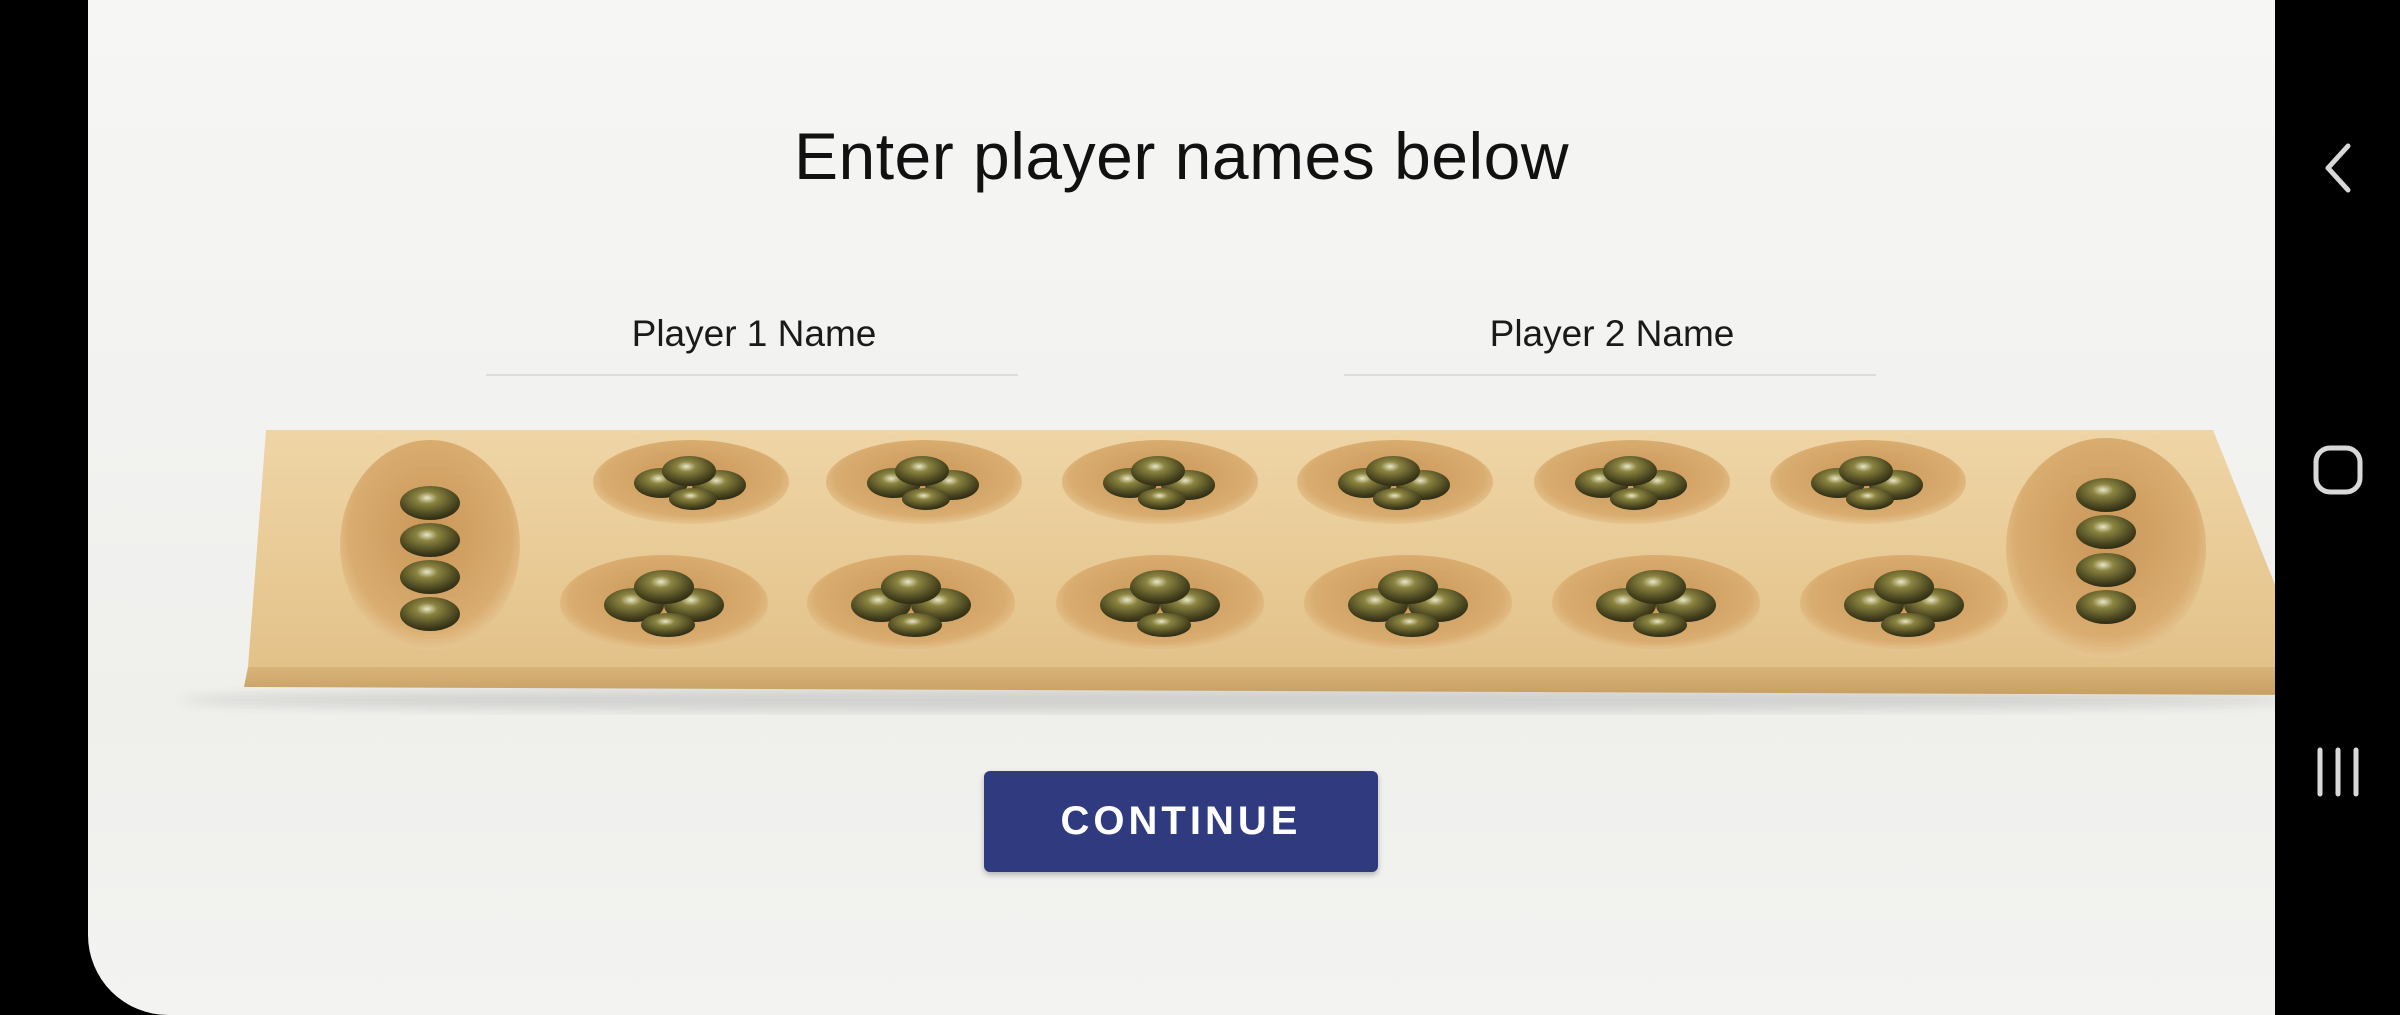  What do you see at coordinates (1612, 334) in the screenshot?
I see `player2-name-input` at bounding box center [1612, 334].